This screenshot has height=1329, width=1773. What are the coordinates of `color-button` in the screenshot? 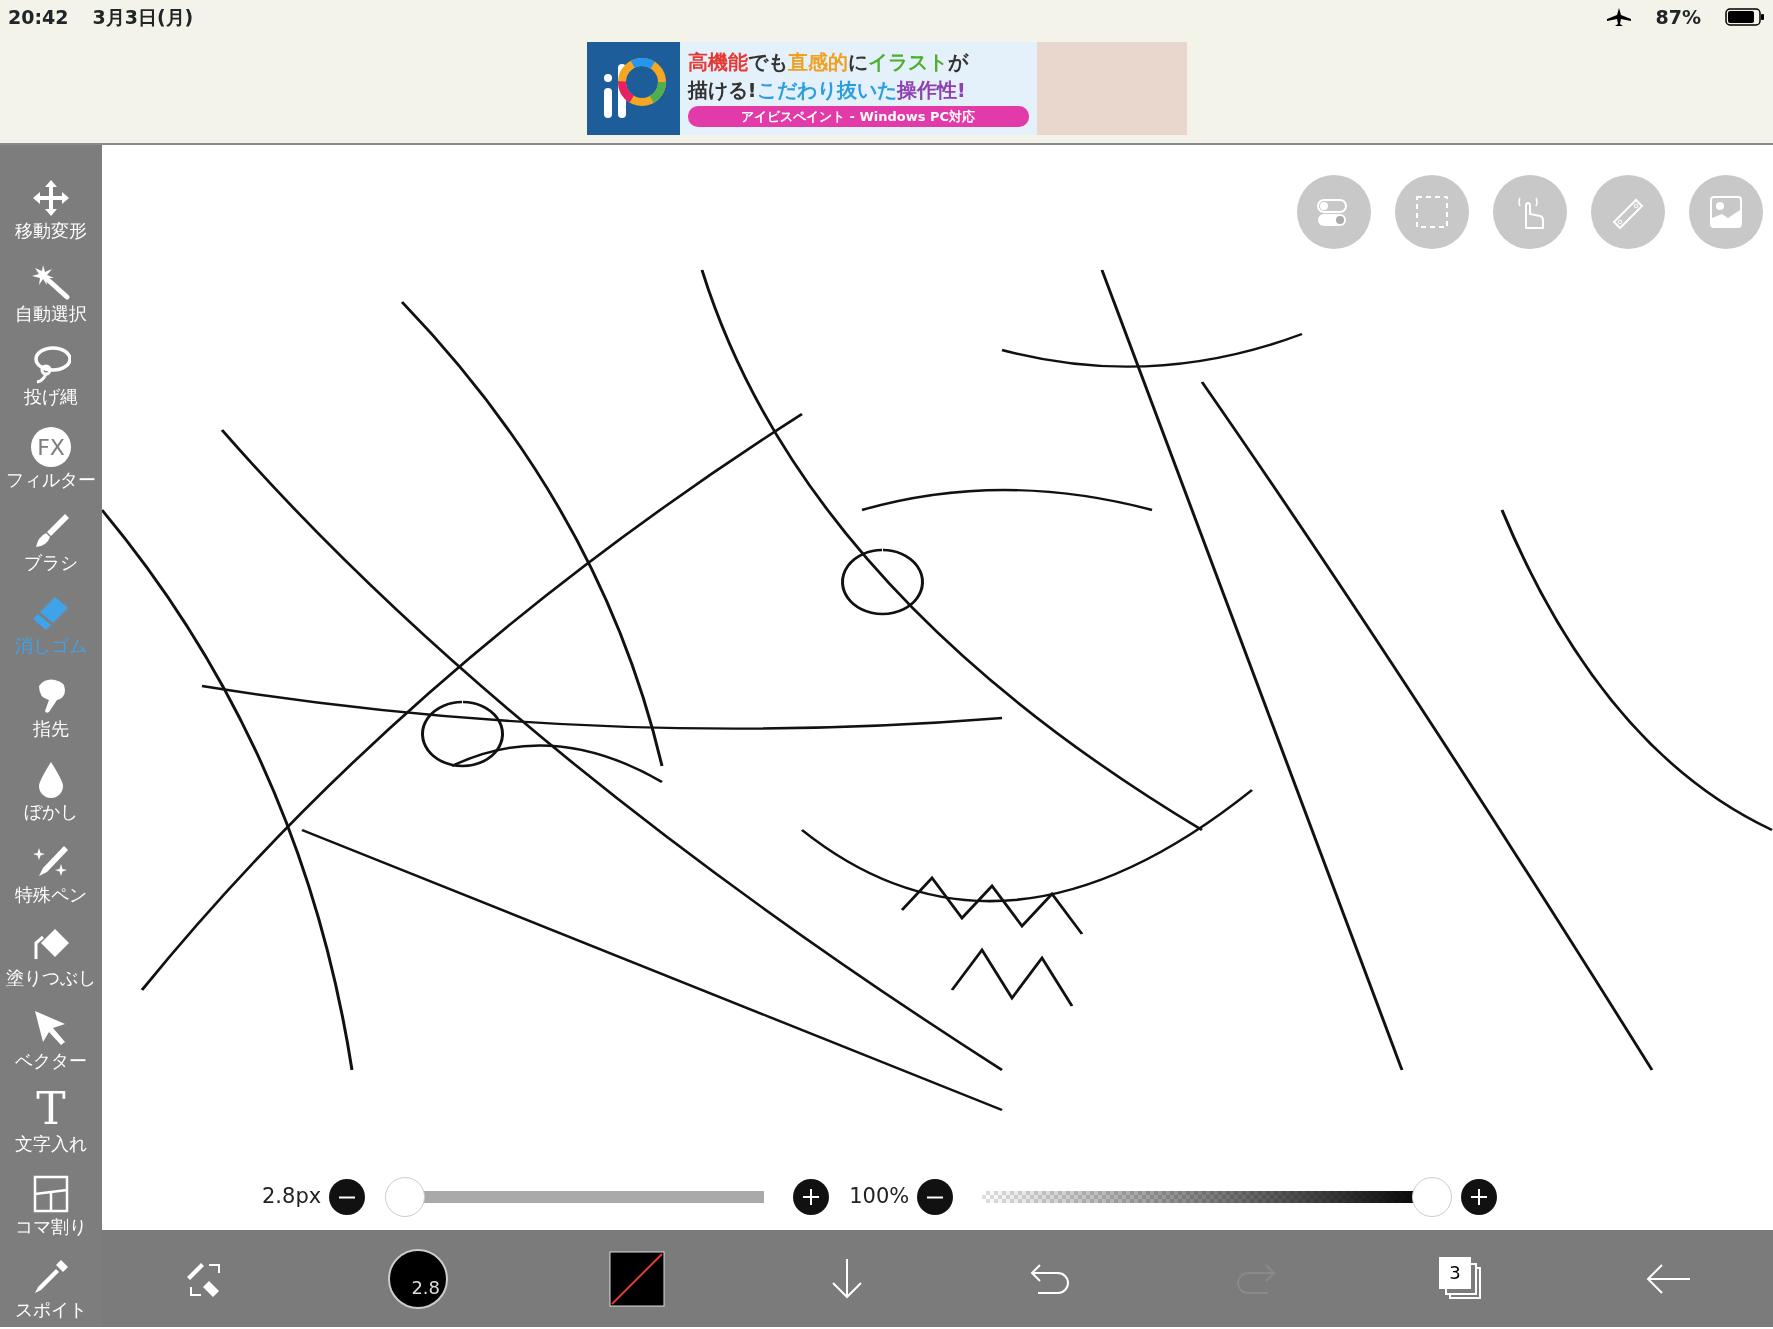 It's located at (637, 1278).